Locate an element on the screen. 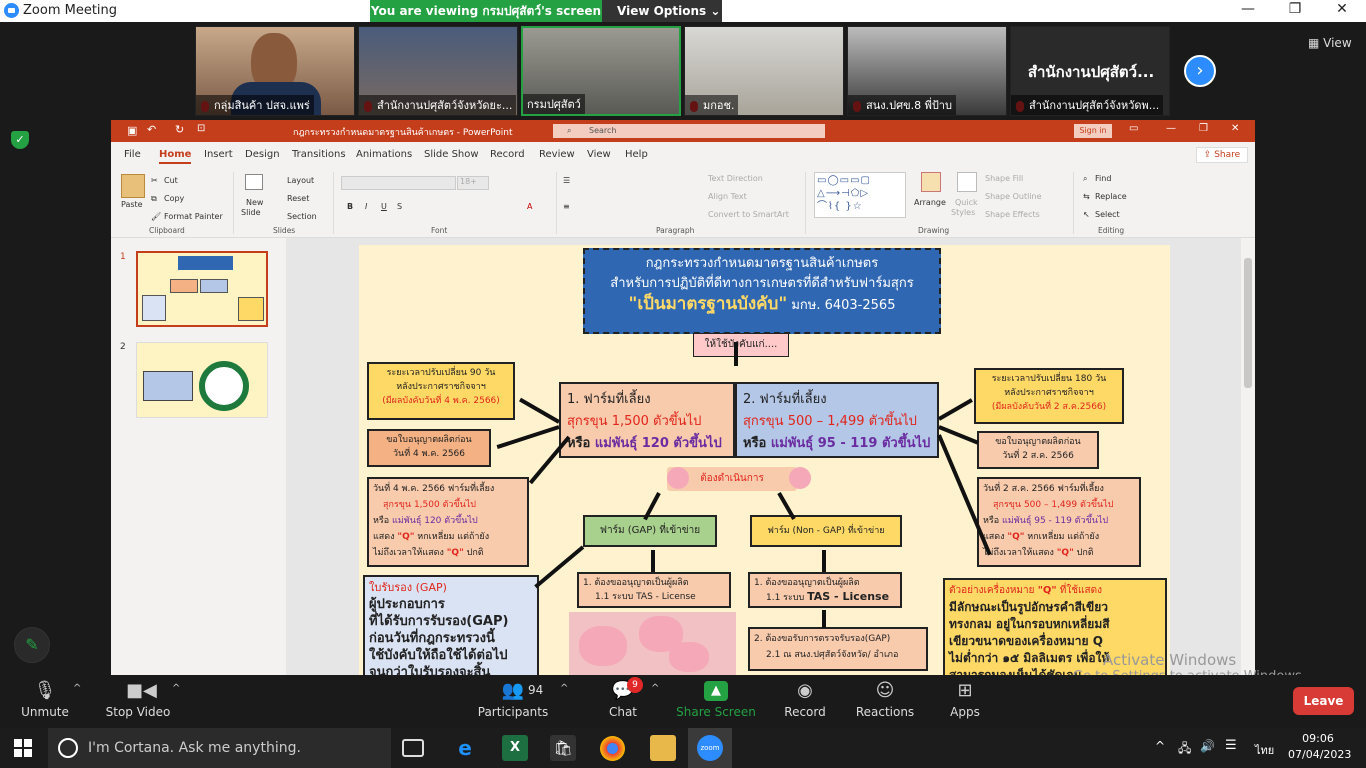  view-button: ▦ View is located at coordinates (1330, 43).